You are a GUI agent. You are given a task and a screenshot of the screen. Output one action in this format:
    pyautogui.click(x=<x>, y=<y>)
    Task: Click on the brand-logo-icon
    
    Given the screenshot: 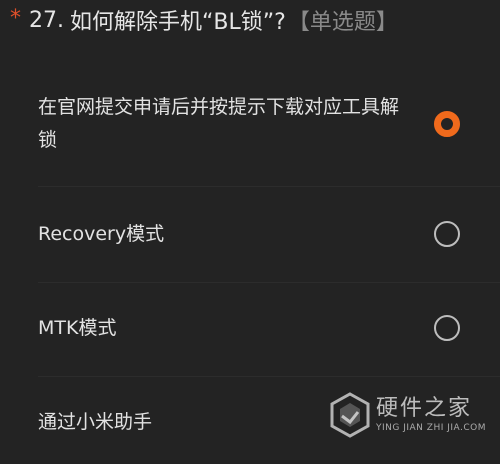 What is the action you would take?
    pyautogui.click(x=350, y=415)
    